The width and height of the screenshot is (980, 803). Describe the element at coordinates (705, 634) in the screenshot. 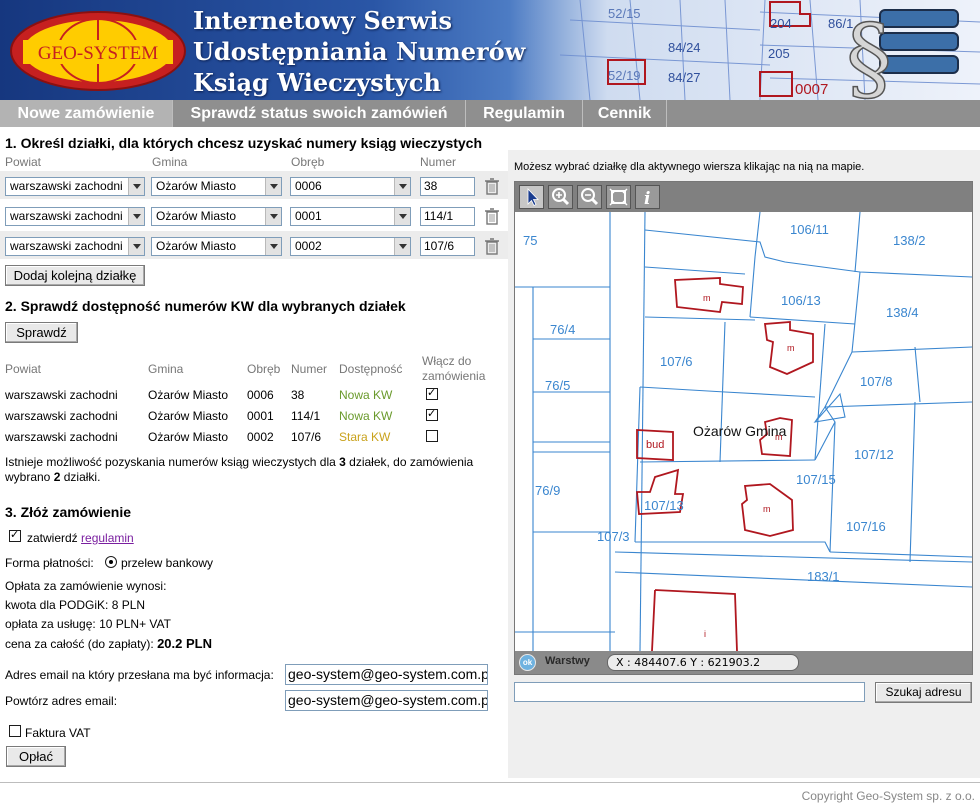

I see `building-mark: i` at that location.